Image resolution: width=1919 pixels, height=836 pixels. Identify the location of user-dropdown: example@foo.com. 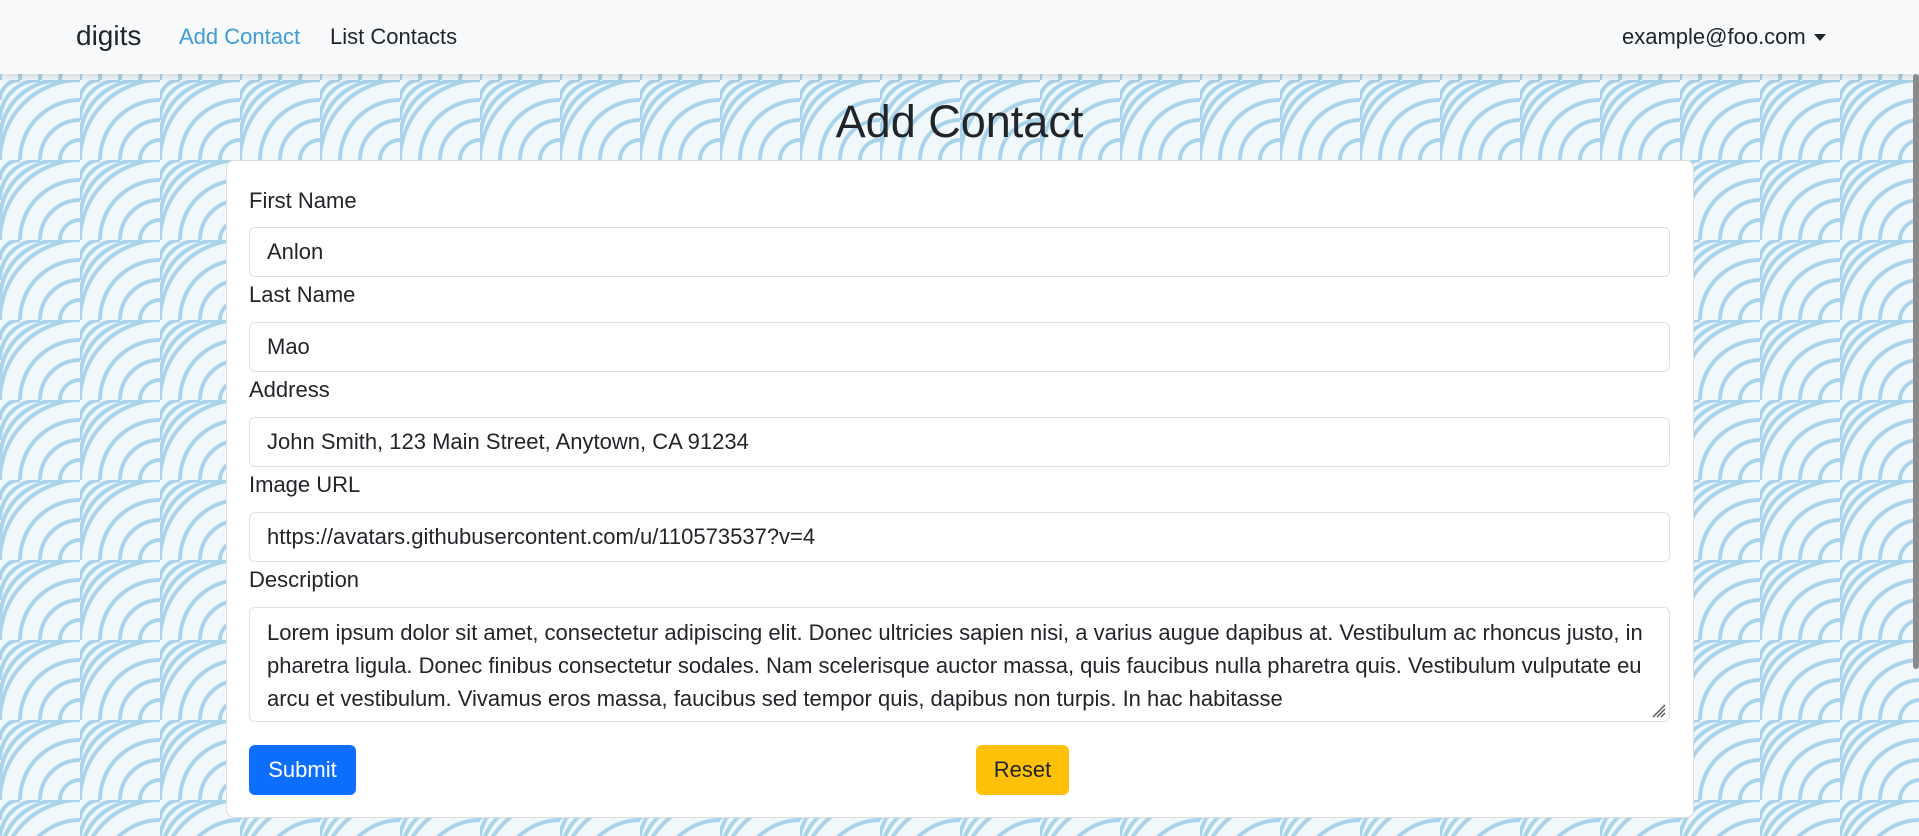
(1724, 37).